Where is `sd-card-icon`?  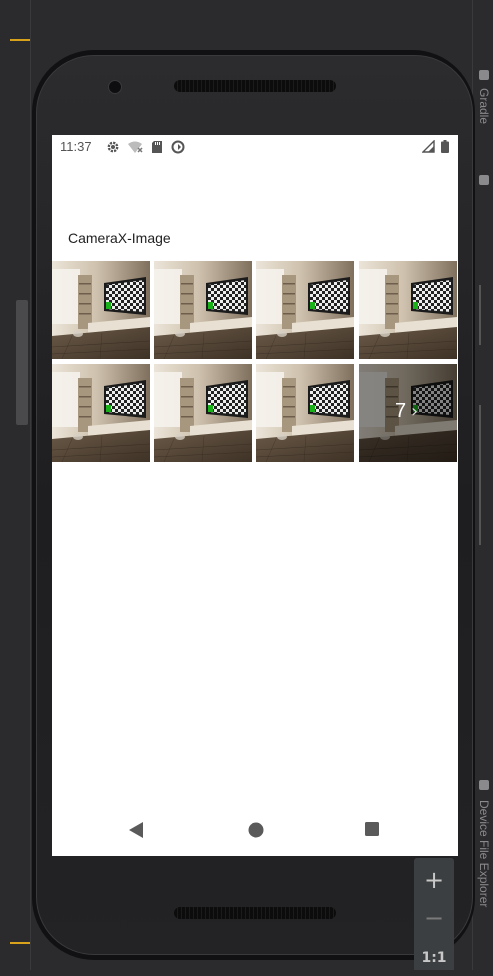
sd-card-icon is located at coordinates (157, 147).